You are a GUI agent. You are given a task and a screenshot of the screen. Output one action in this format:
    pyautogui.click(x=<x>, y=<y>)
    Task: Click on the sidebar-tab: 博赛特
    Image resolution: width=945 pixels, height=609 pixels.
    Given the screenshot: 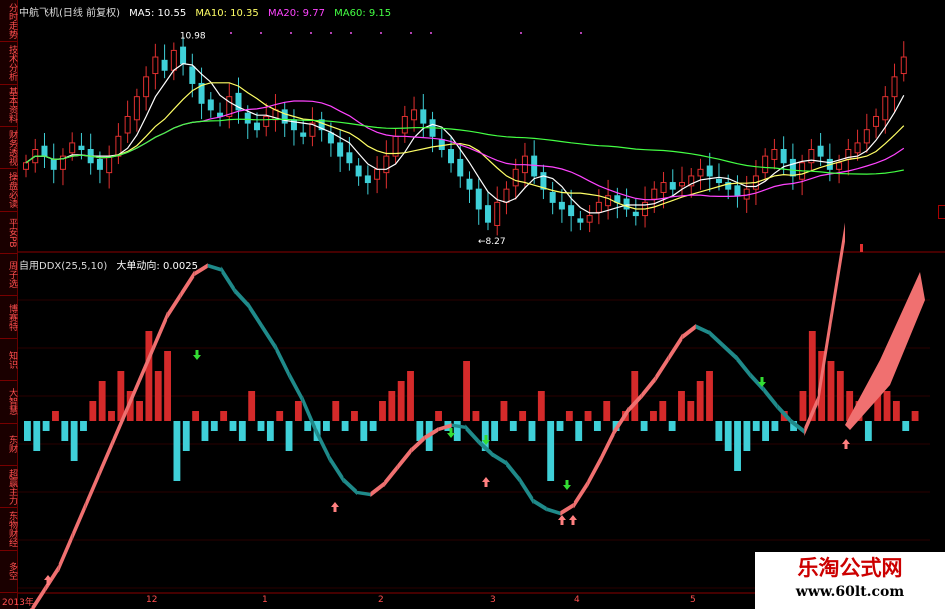 What is the action you would take?
    pyautogui.click(x=8, y=318)
    